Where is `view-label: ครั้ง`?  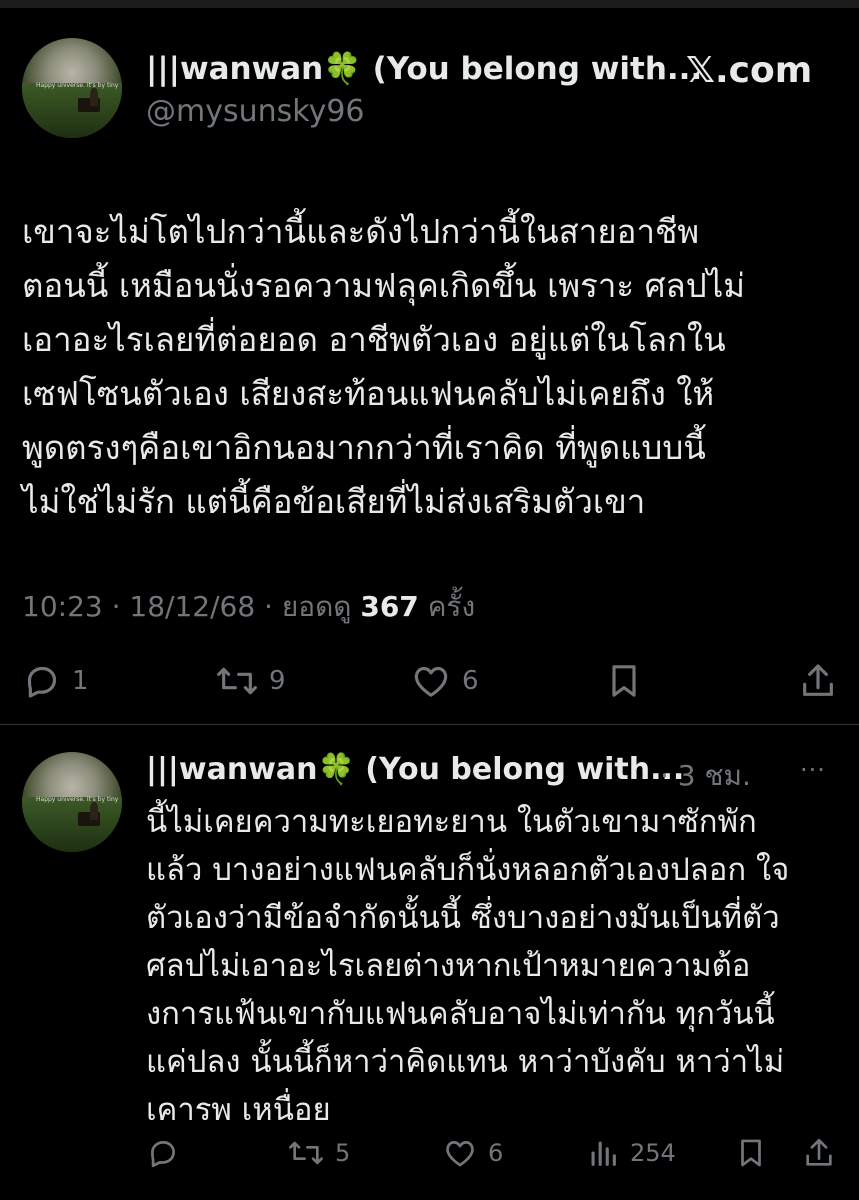 view-label: ครั้ง is located at coordinates (447, 606).